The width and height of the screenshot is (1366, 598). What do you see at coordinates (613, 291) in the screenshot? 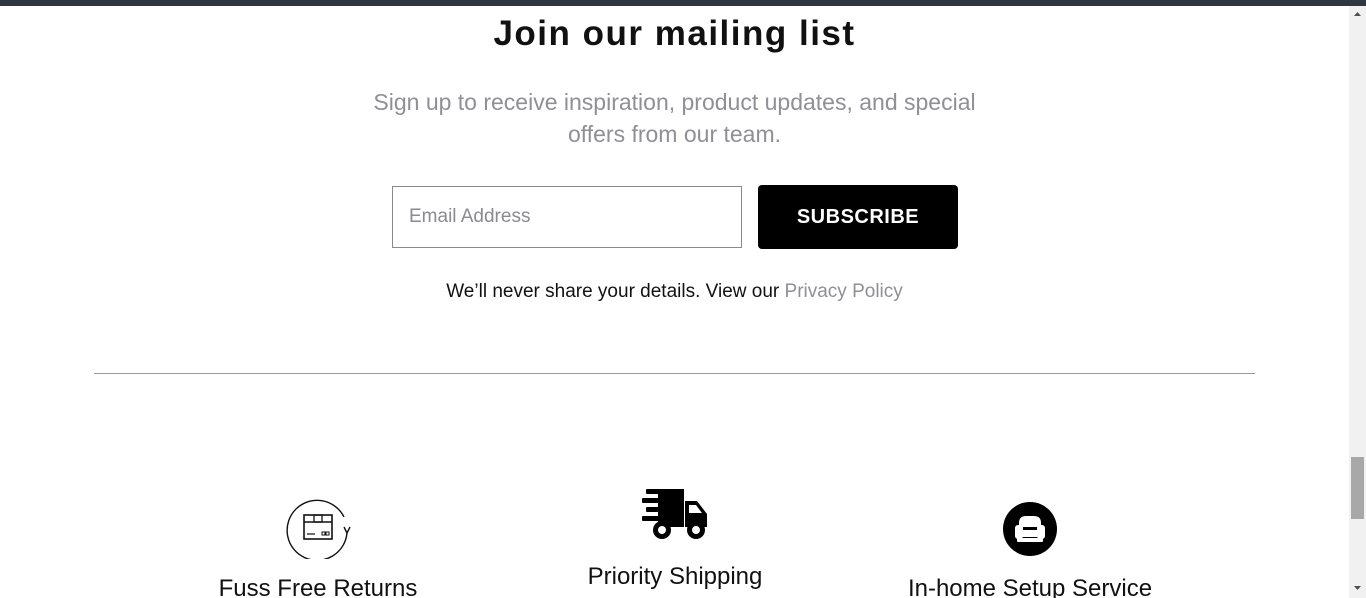
I see `privacy-note-text: We’ll never share your details. View our` at bounding box center [613, 291].